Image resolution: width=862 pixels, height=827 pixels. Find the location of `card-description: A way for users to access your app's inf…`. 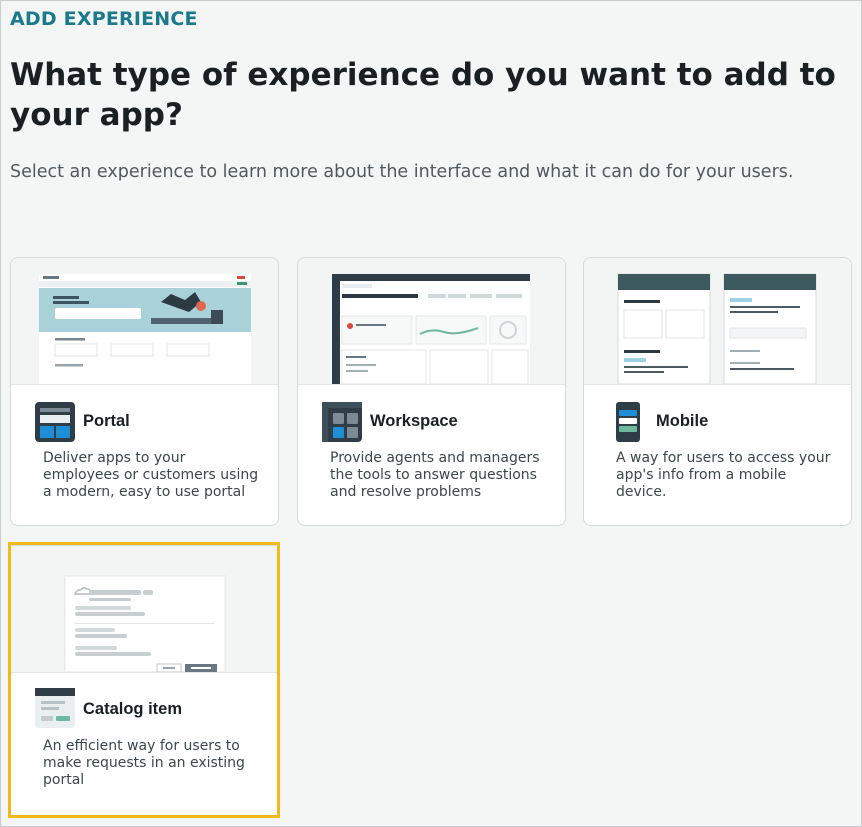

card-description: A way for users to access your app's inf… is located at coordinates (723, 475).